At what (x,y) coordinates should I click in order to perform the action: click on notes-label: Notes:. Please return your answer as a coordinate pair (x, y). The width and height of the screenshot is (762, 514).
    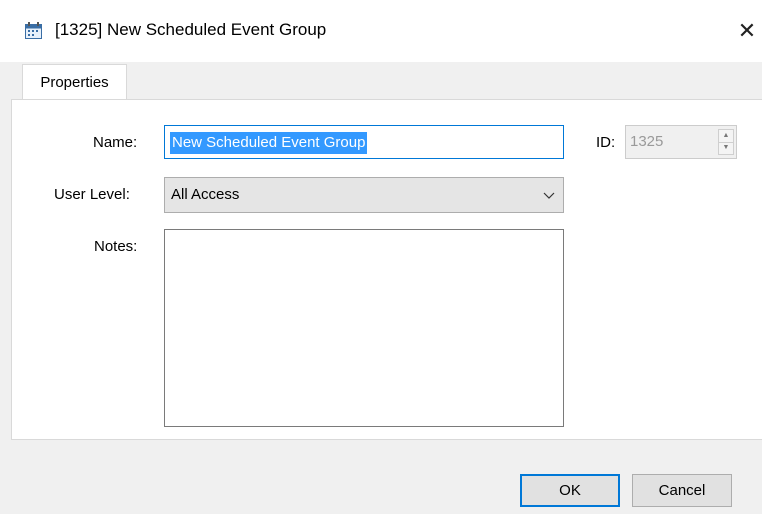
    Looking at the image, I should click on (116, 246).